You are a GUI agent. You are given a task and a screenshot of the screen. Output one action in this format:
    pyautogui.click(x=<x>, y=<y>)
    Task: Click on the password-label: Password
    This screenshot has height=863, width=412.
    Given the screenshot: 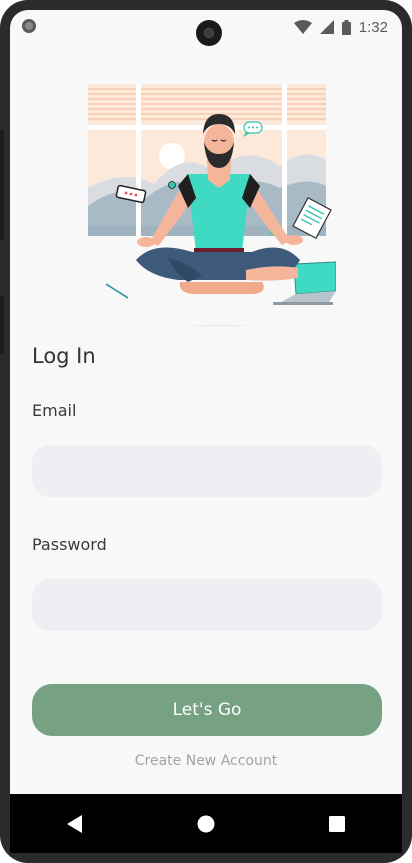 What is the action you would take?
    pyautogui.click(x=69, y=544)
    